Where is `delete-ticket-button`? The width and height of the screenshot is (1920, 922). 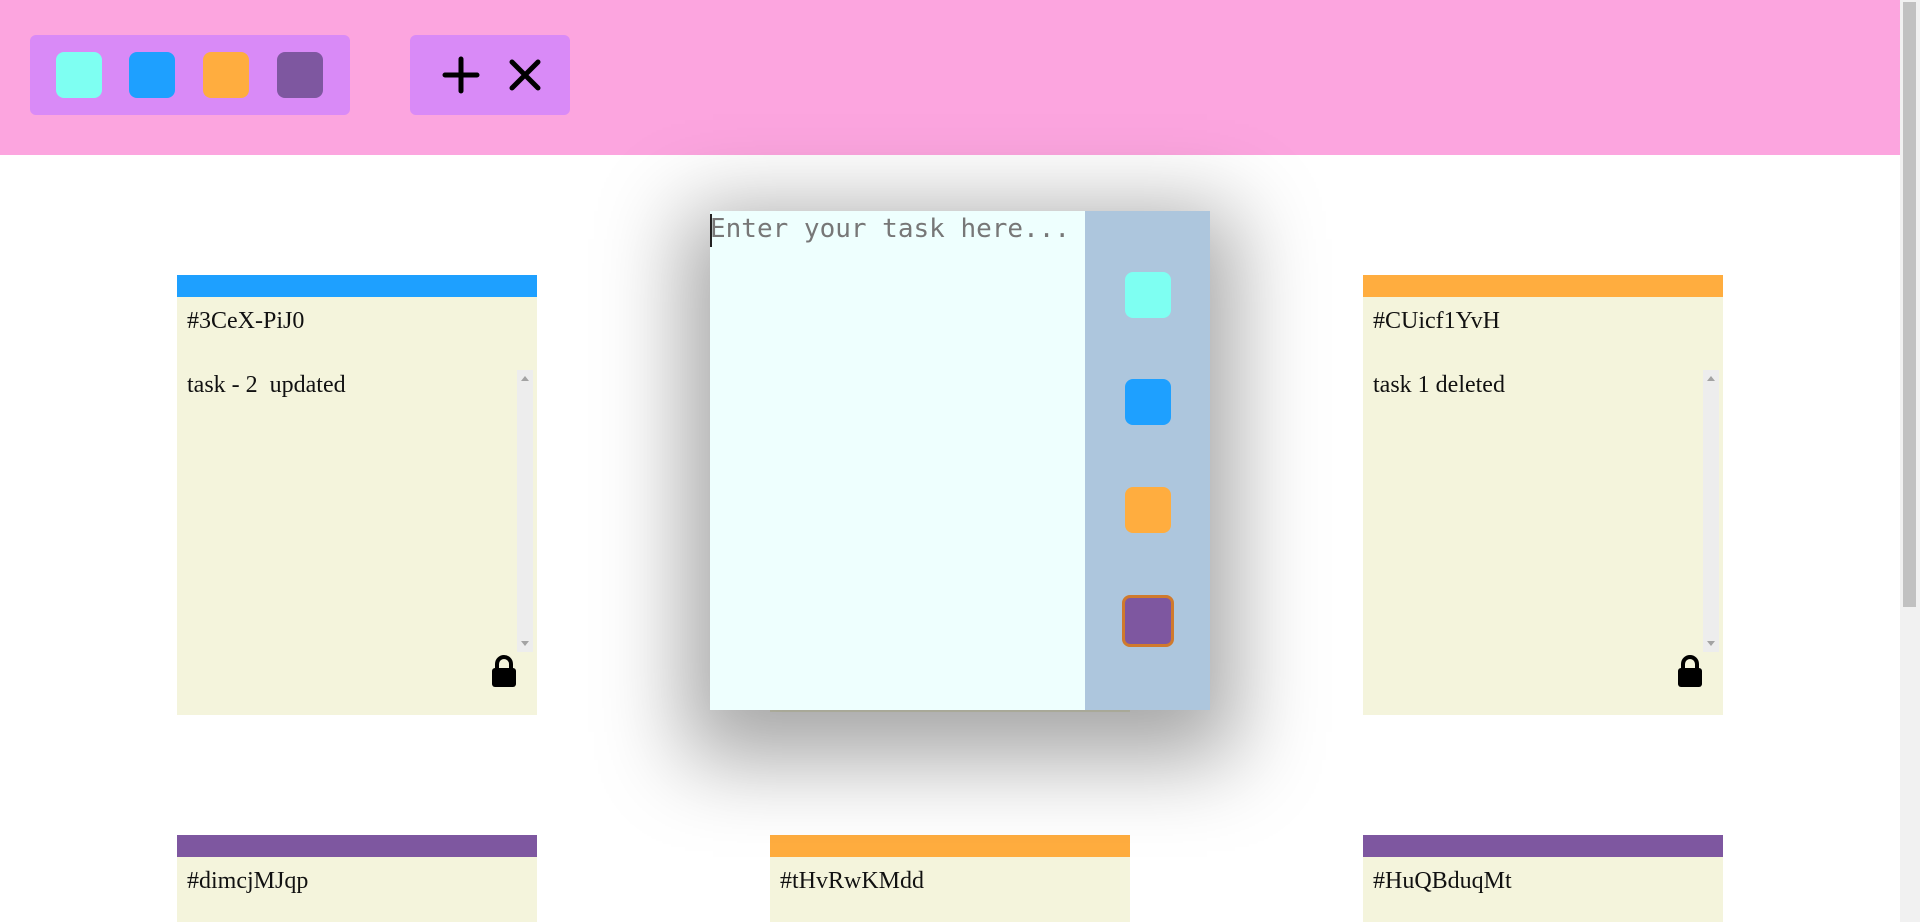
delete-ticket-button is located at coordinates (525, 75).